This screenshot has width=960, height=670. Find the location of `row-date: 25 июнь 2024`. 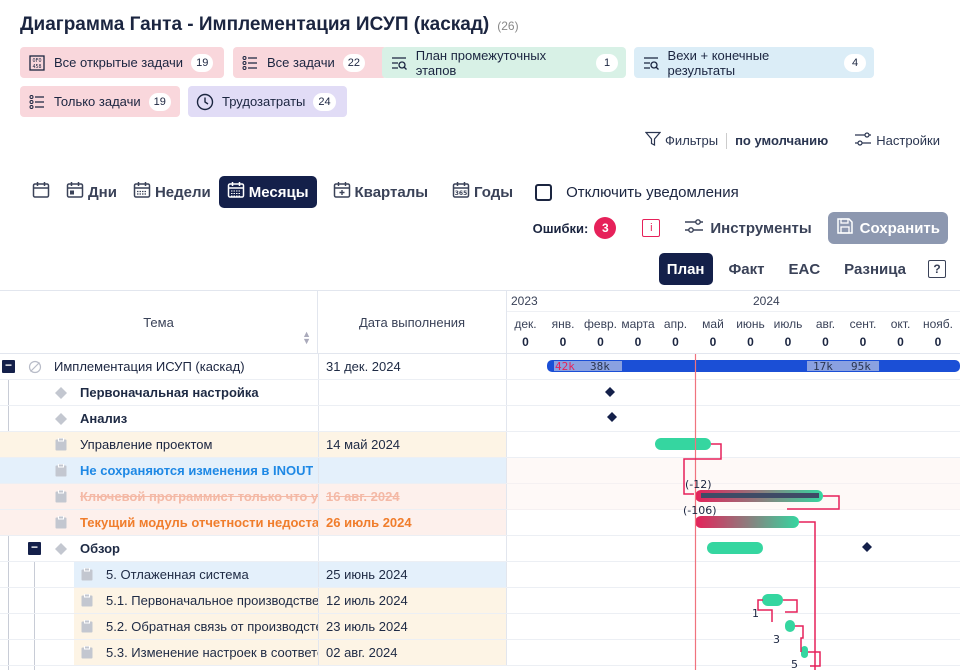

row-date: 25 июнь 2024 is located at coordinates (412, 574).